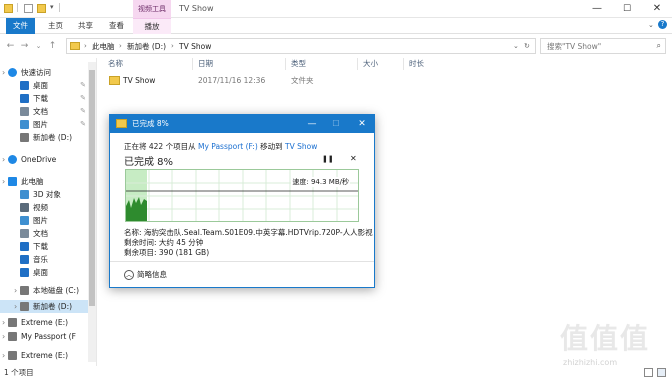 The width and height of the screenshot is (672, 381). Describe the element at coordinates (40, 259) in the screenshot. I see `sidebar-item-label: 音乐` at that location.